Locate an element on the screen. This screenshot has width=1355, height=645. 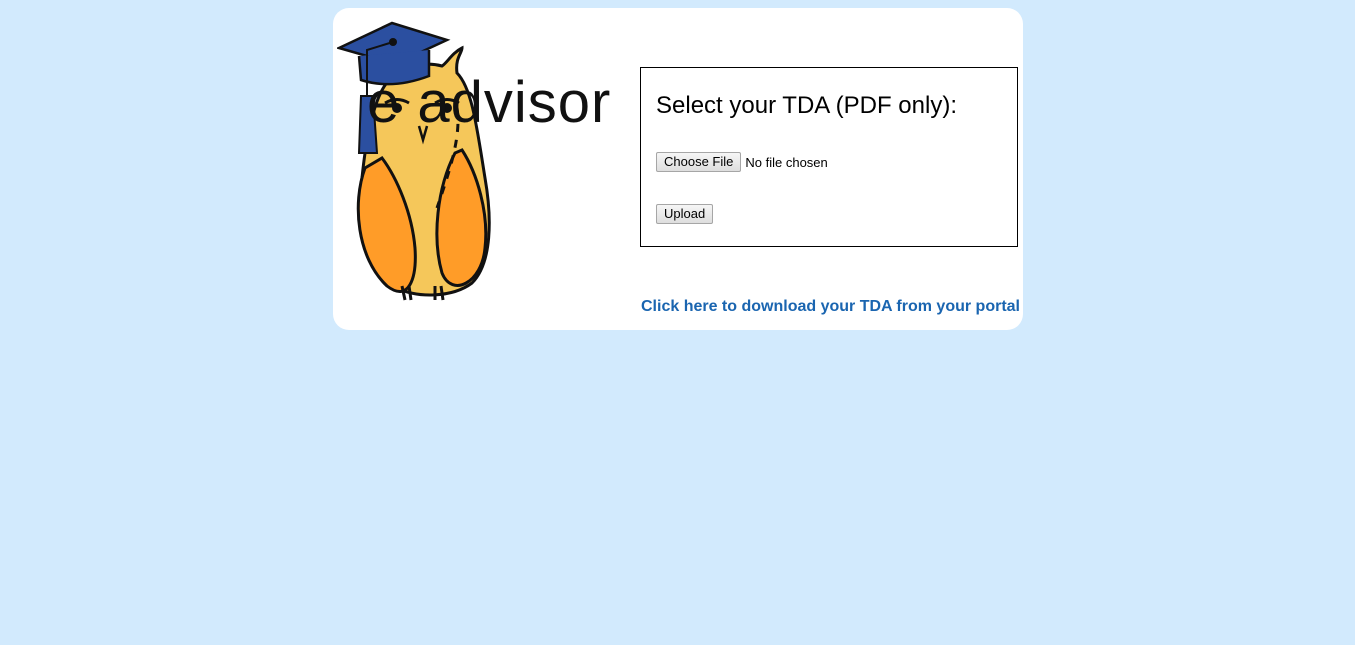
file-input: Choose File No file chosen is located at coordinates (742, 162).